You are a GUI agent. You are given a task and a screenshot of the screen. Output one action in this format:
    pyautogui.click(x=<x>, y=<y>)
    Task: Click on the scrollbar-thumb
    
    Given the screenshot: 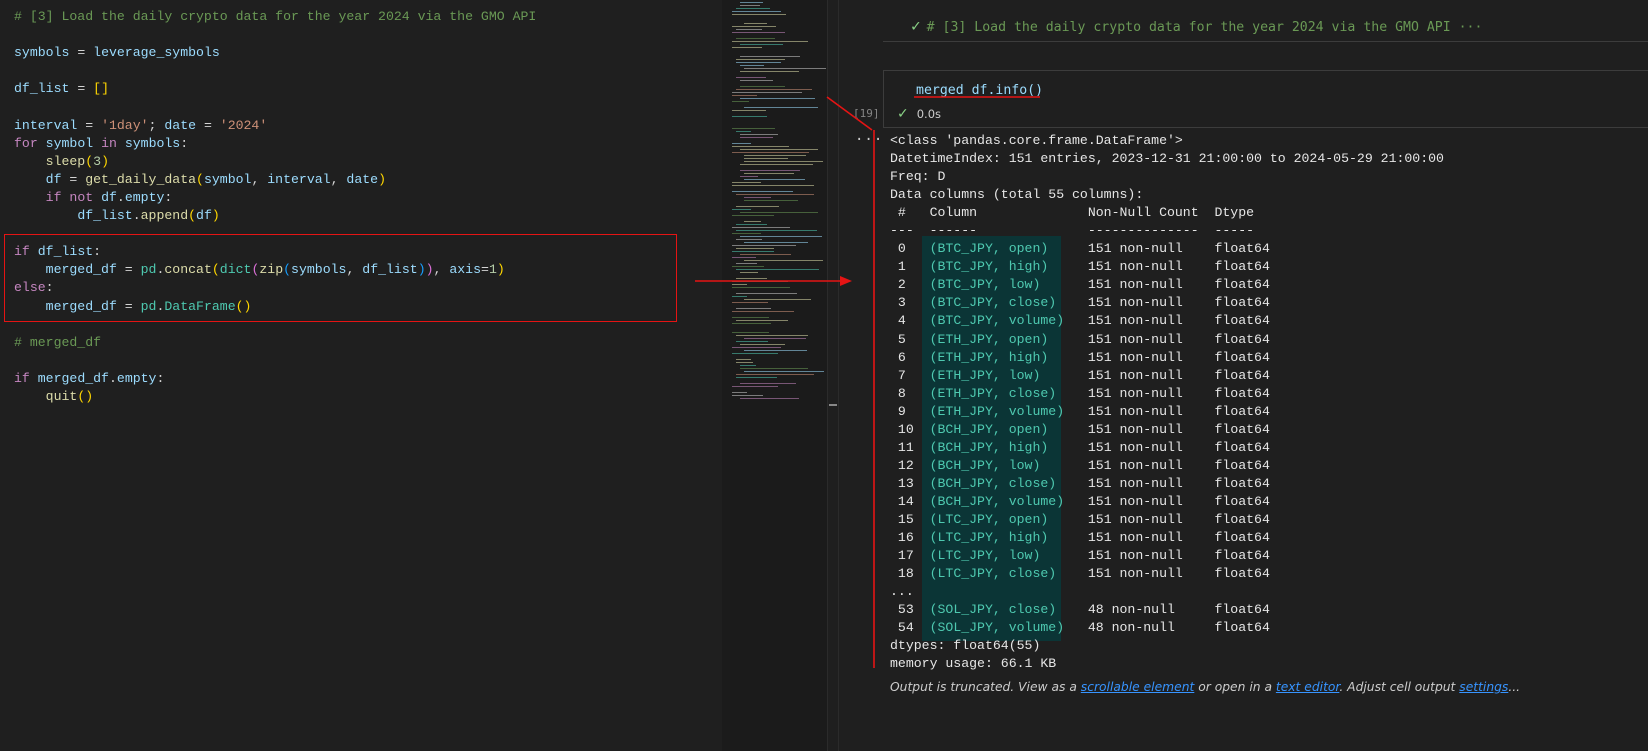 What is the action you would take?
    pyautogui.click(x=833, y=405)
    